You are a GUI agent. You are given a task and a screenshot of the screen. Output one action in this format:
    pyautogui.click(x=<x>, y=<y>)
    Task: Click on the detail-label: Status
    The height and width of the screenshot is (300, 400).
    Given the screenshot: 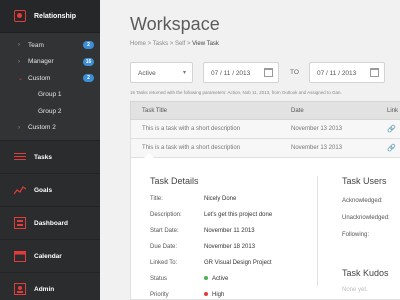 What is the action you would take?
    pyautogui.click(x=159, y=279)
    